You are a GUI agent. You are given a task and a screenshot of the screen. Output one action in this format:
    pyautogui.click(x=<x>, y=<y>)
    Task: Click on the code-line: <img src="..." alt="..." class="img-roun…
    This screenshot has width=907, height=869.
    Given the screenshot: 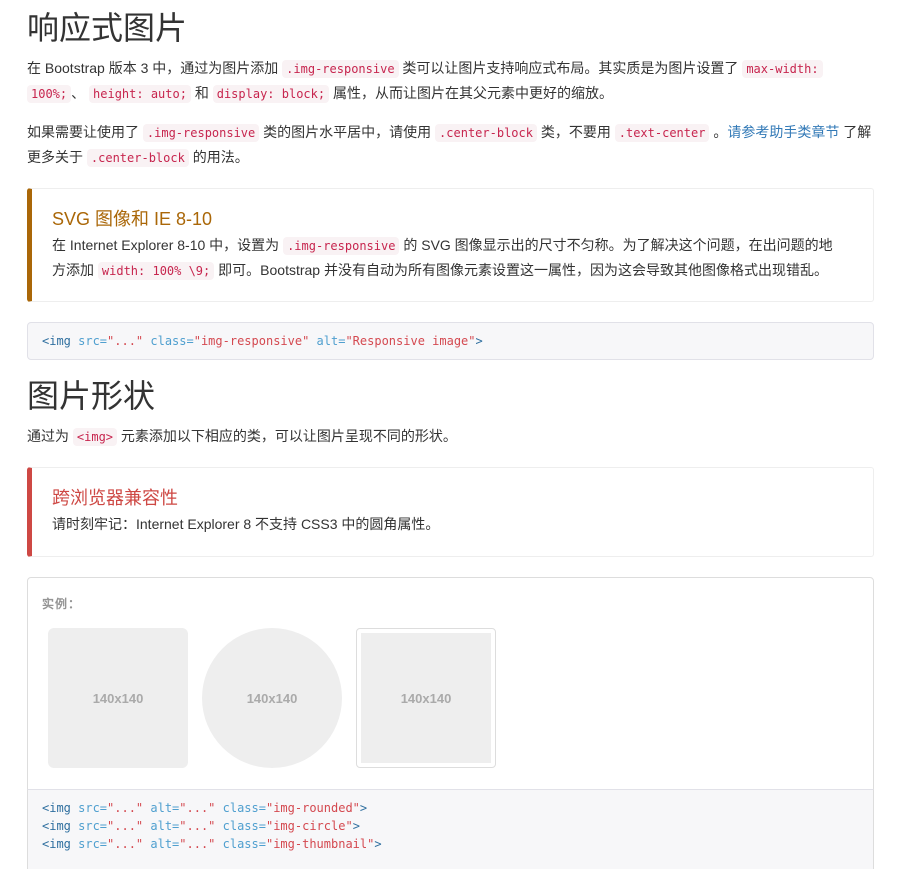 What is the action you would take?
    pyautogui.click(x=204, y=808)
    